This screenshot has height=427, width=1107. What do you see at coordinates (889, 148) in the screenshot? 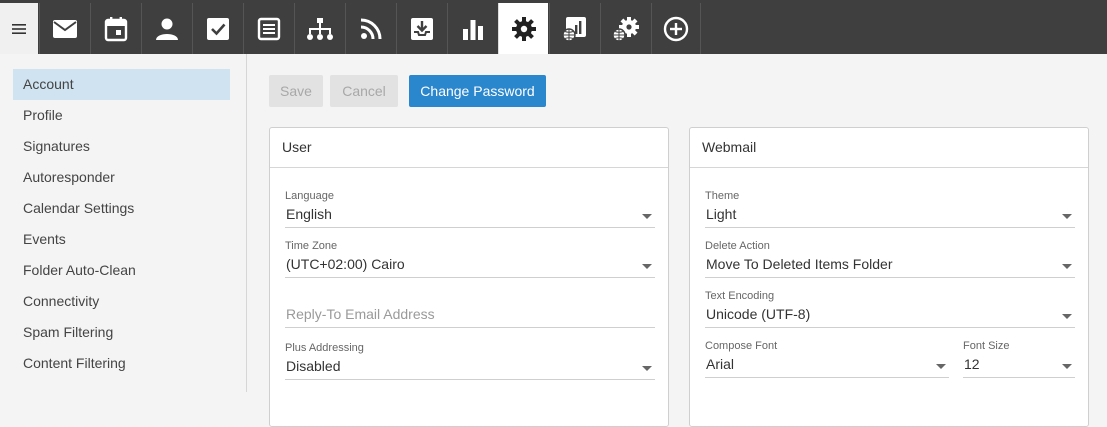
I see `webmail-card-title: Webmail` at bounding box center [889, 148].